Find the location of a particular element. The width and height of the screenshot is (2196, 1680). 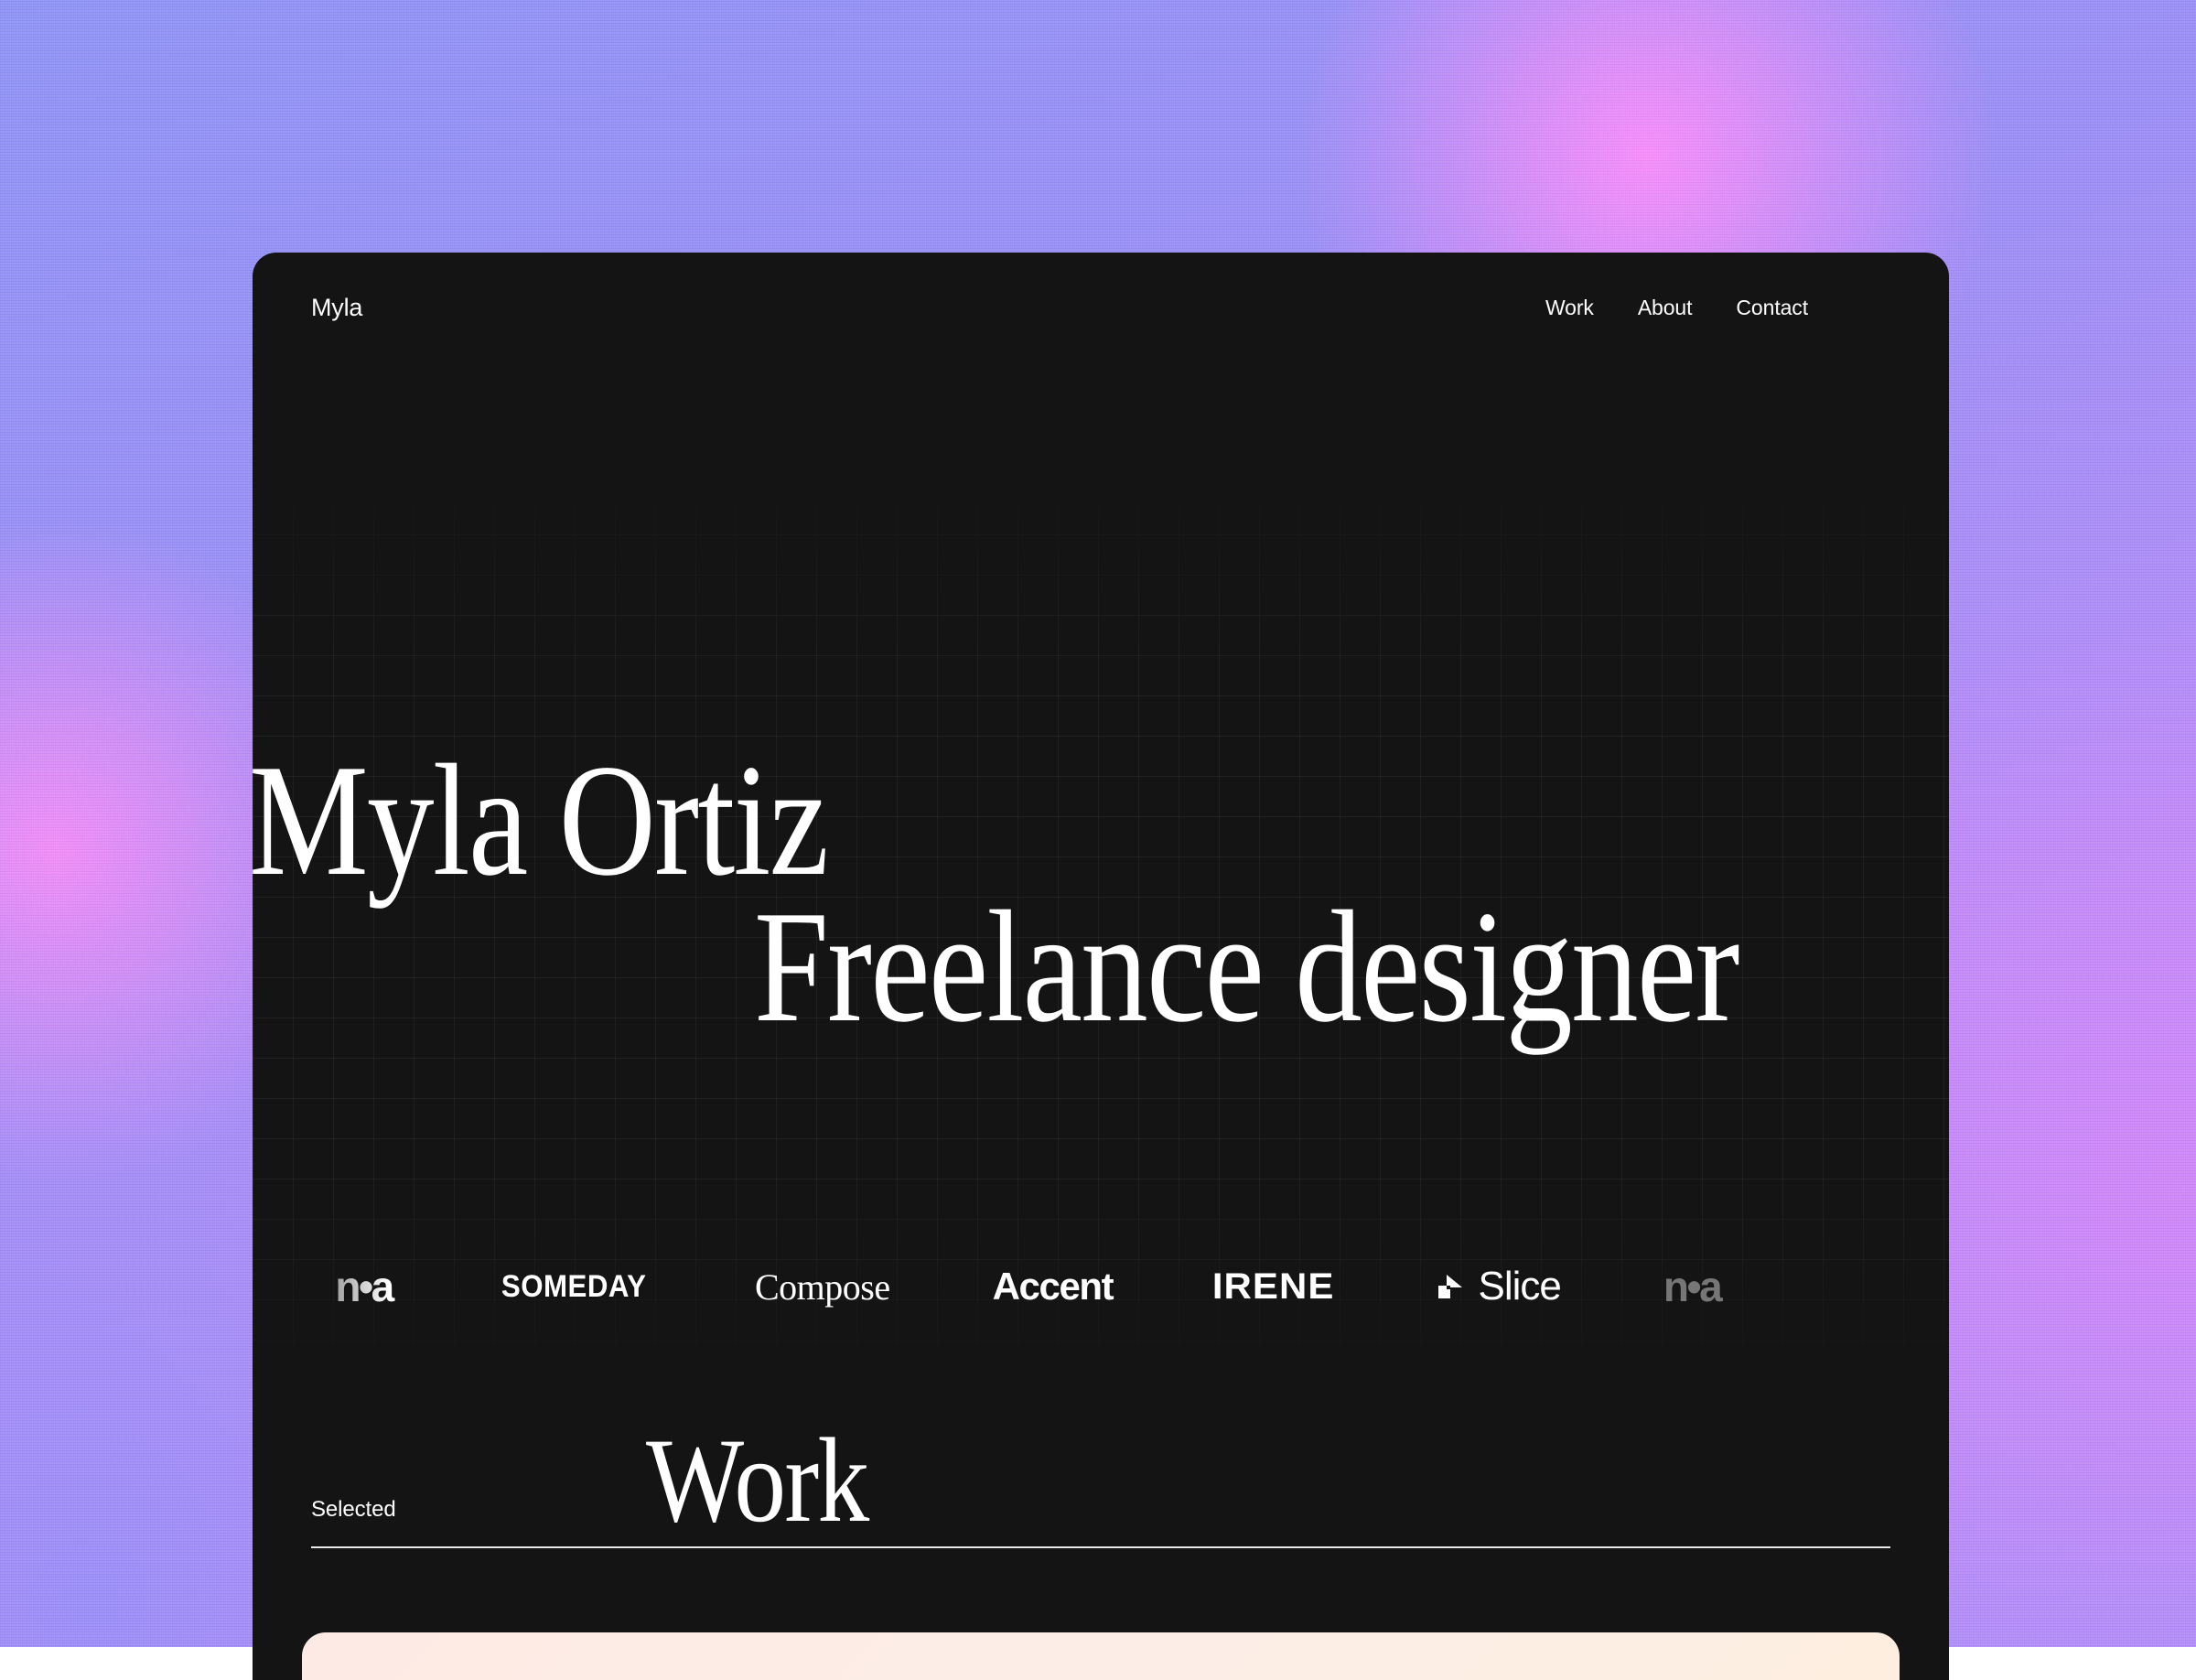

client-logo-someday: SOMEDAY is located at coordinates (573, 1287).